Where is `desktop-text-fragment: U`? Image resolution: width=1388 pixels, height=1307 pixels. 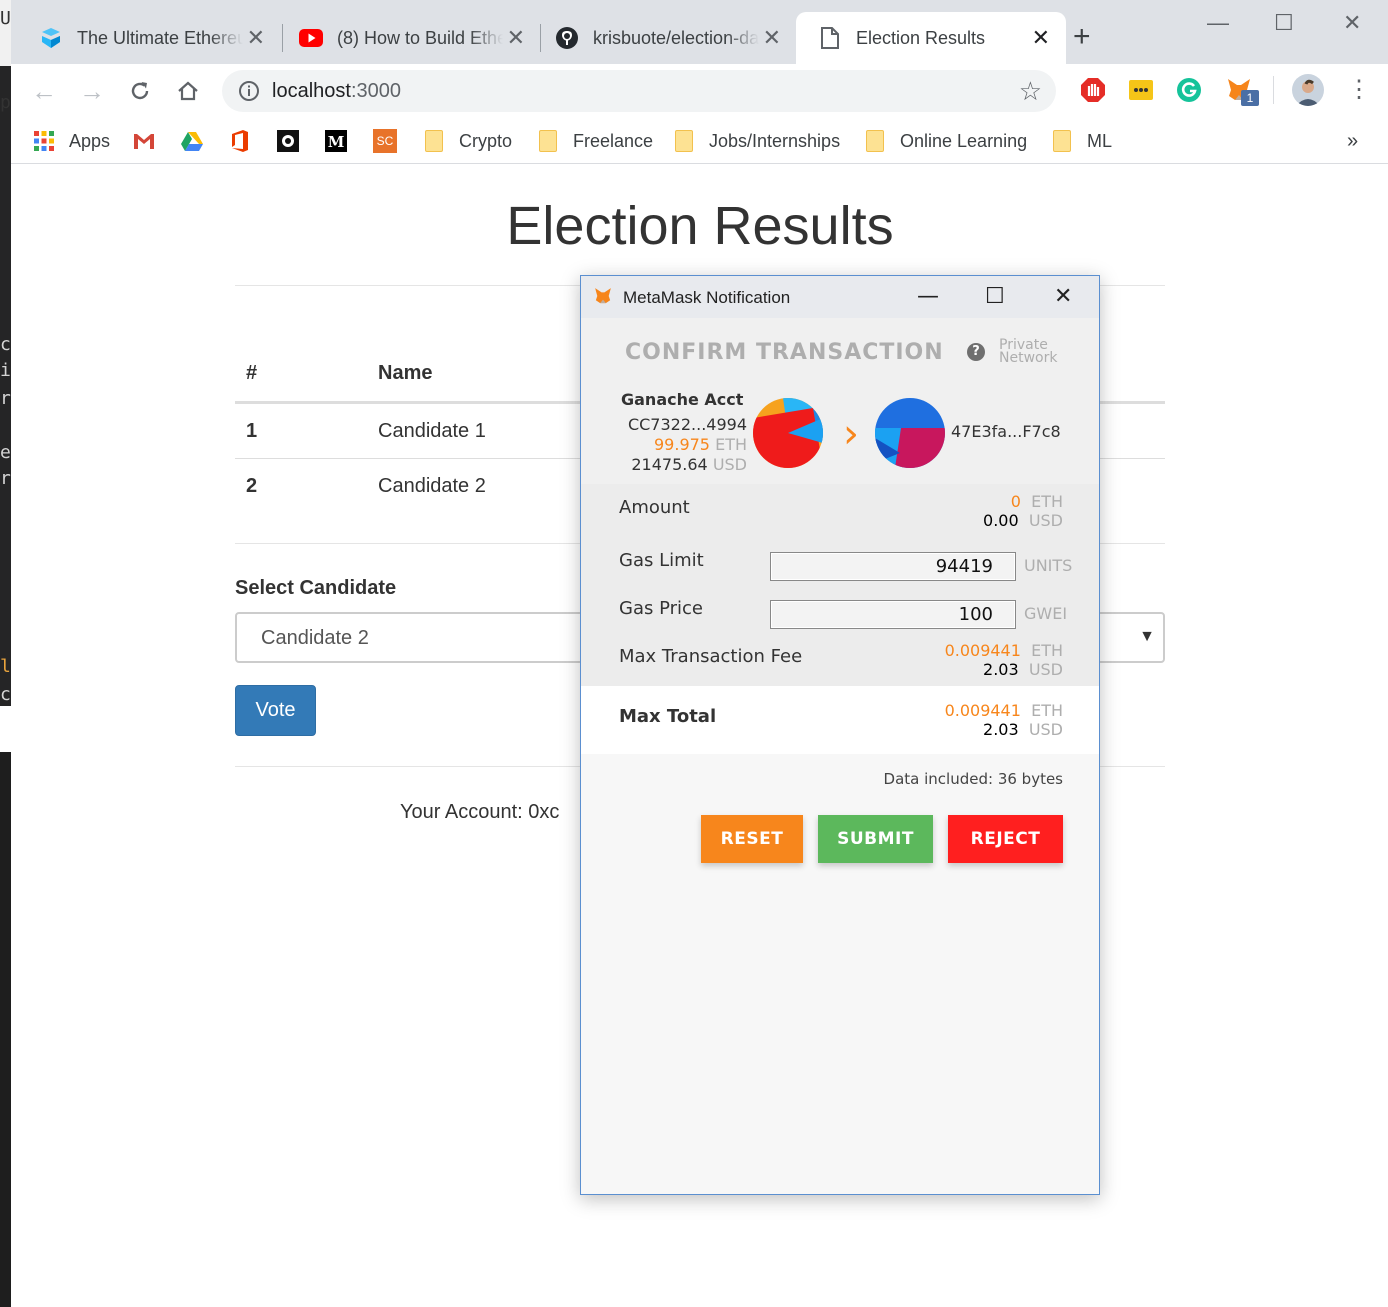 desktop-text-fragment: U is located at coordinates (5, 18).